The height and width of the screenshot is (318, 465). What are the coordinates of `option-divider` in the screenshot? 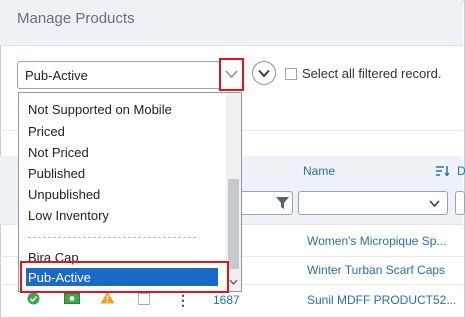 It's located at (112, 237).